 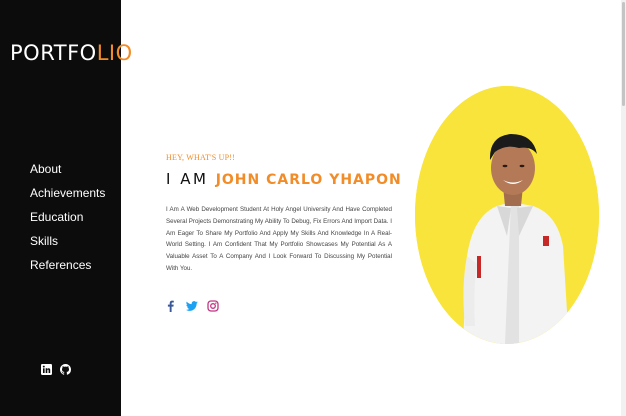 What do you see at coordinates (623, 208) in the screenshot?
I see `page-scrollbar` at bounding box center [623, 208].